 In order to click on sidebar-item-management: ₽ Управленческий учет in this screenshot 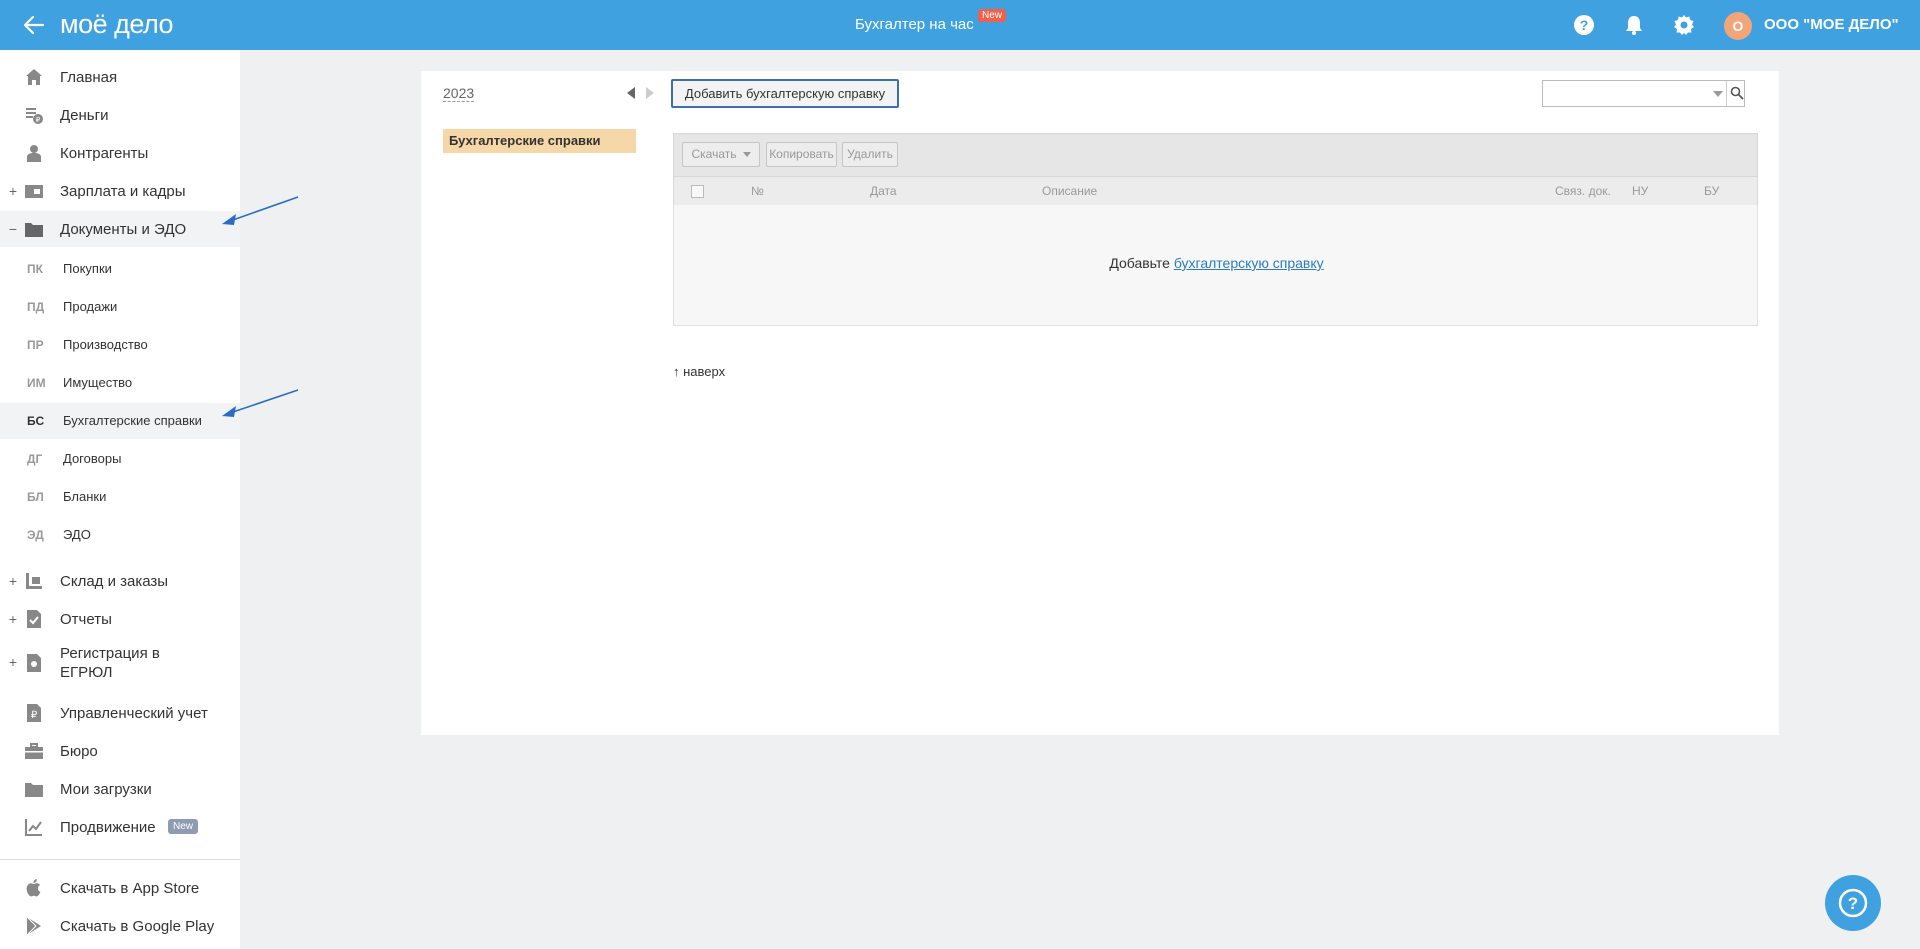, I will do `click(120, 713)`.